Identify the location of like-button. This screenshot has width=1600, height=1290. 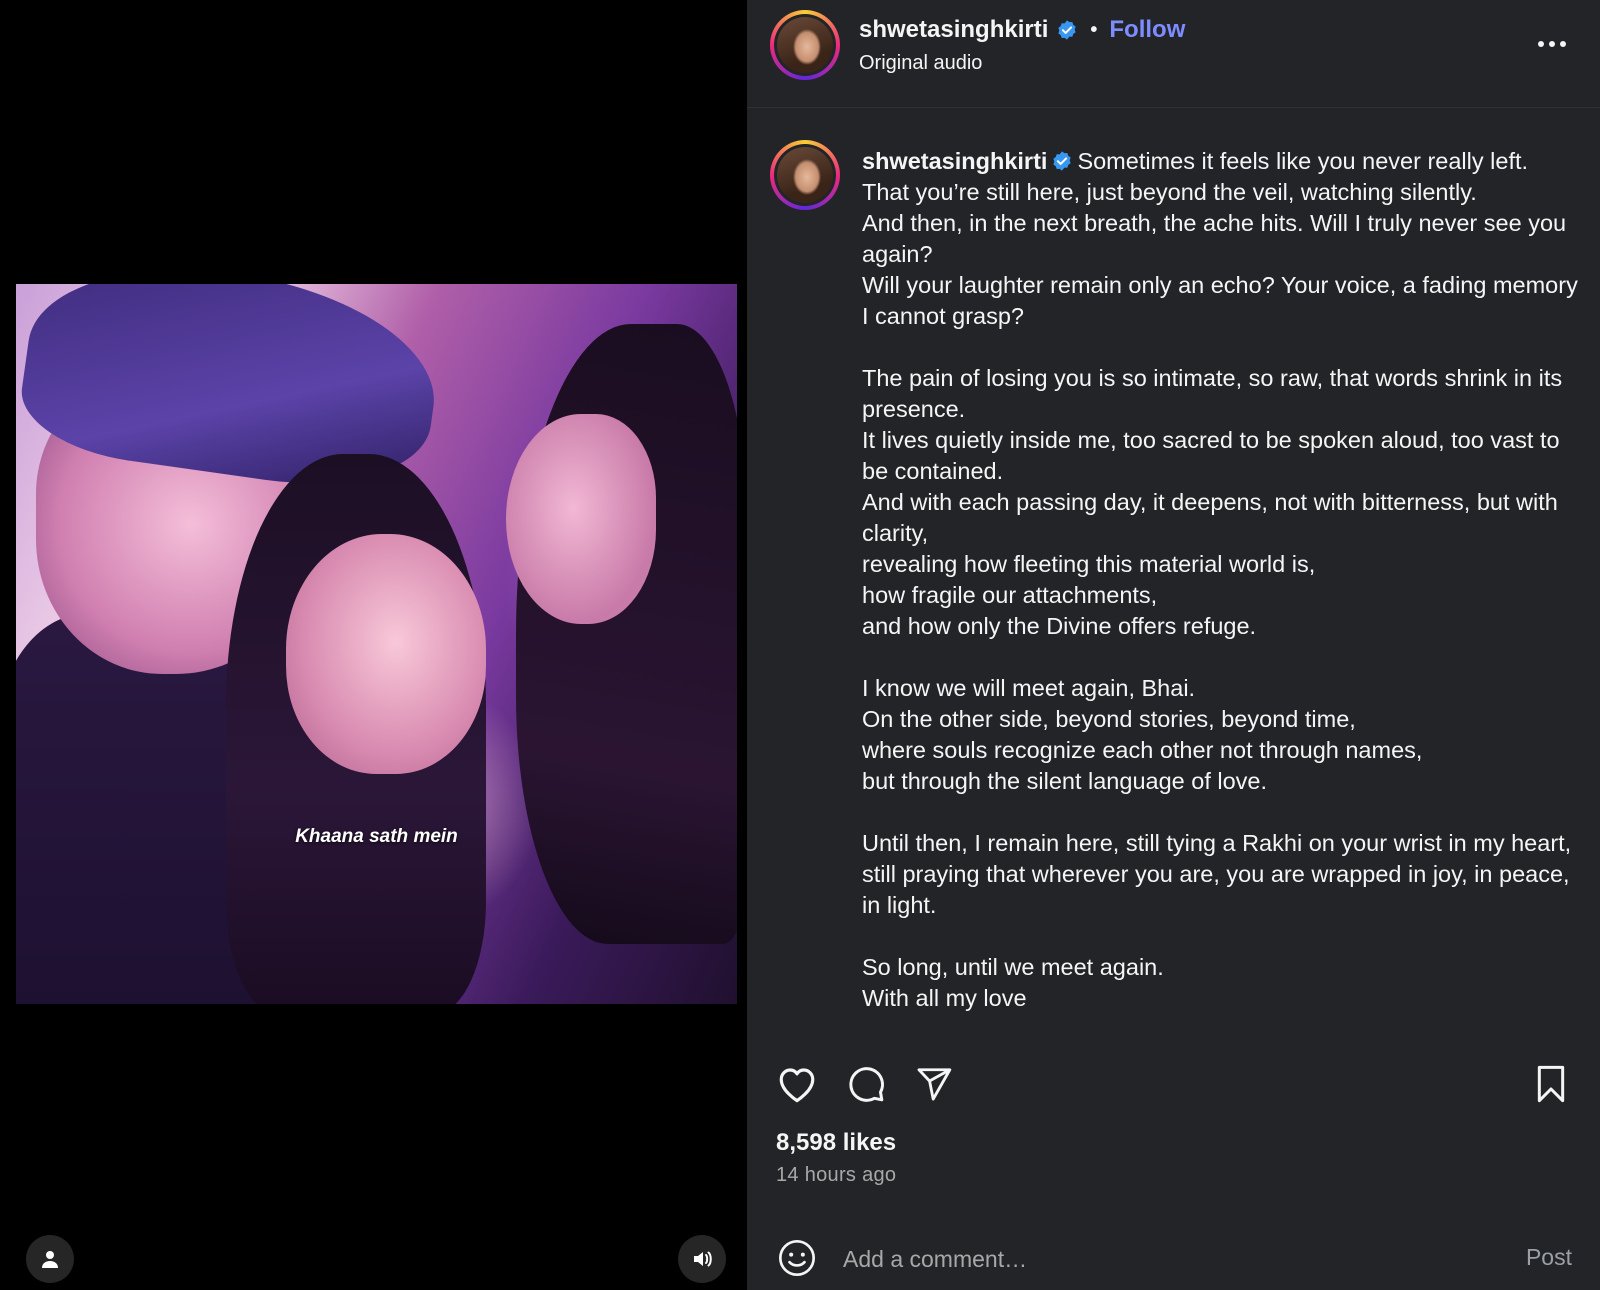
(797, 1084).